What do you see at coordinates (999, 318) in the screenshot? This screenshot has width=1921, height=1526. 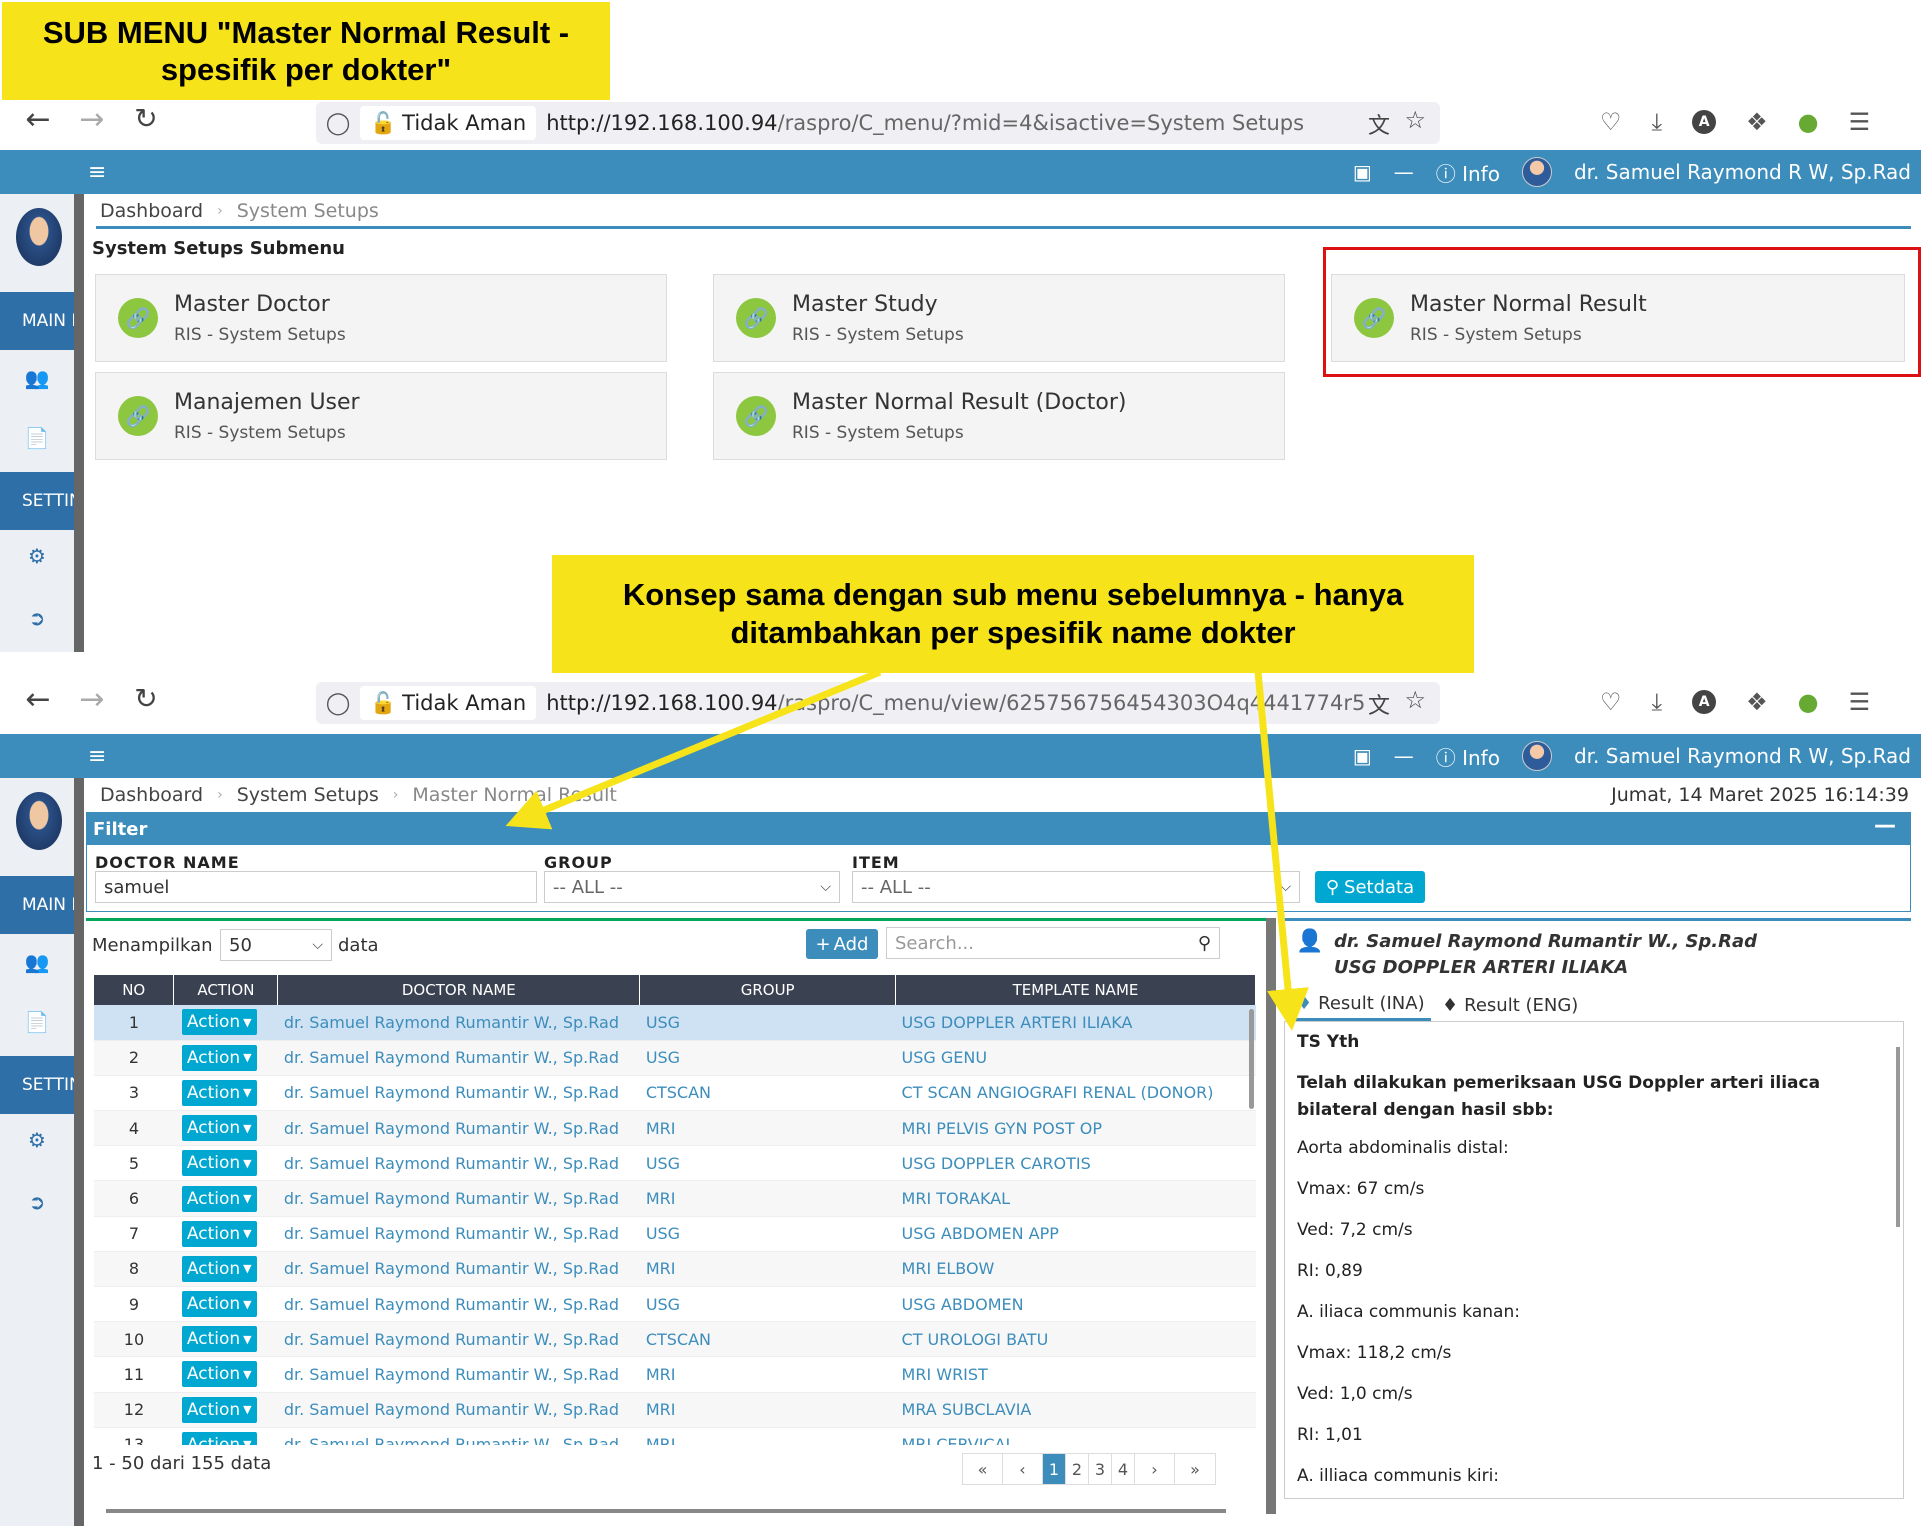 I see `card-master-study: 🔗 Master Study RIS - System Setups` at bounding box center [999, 318].